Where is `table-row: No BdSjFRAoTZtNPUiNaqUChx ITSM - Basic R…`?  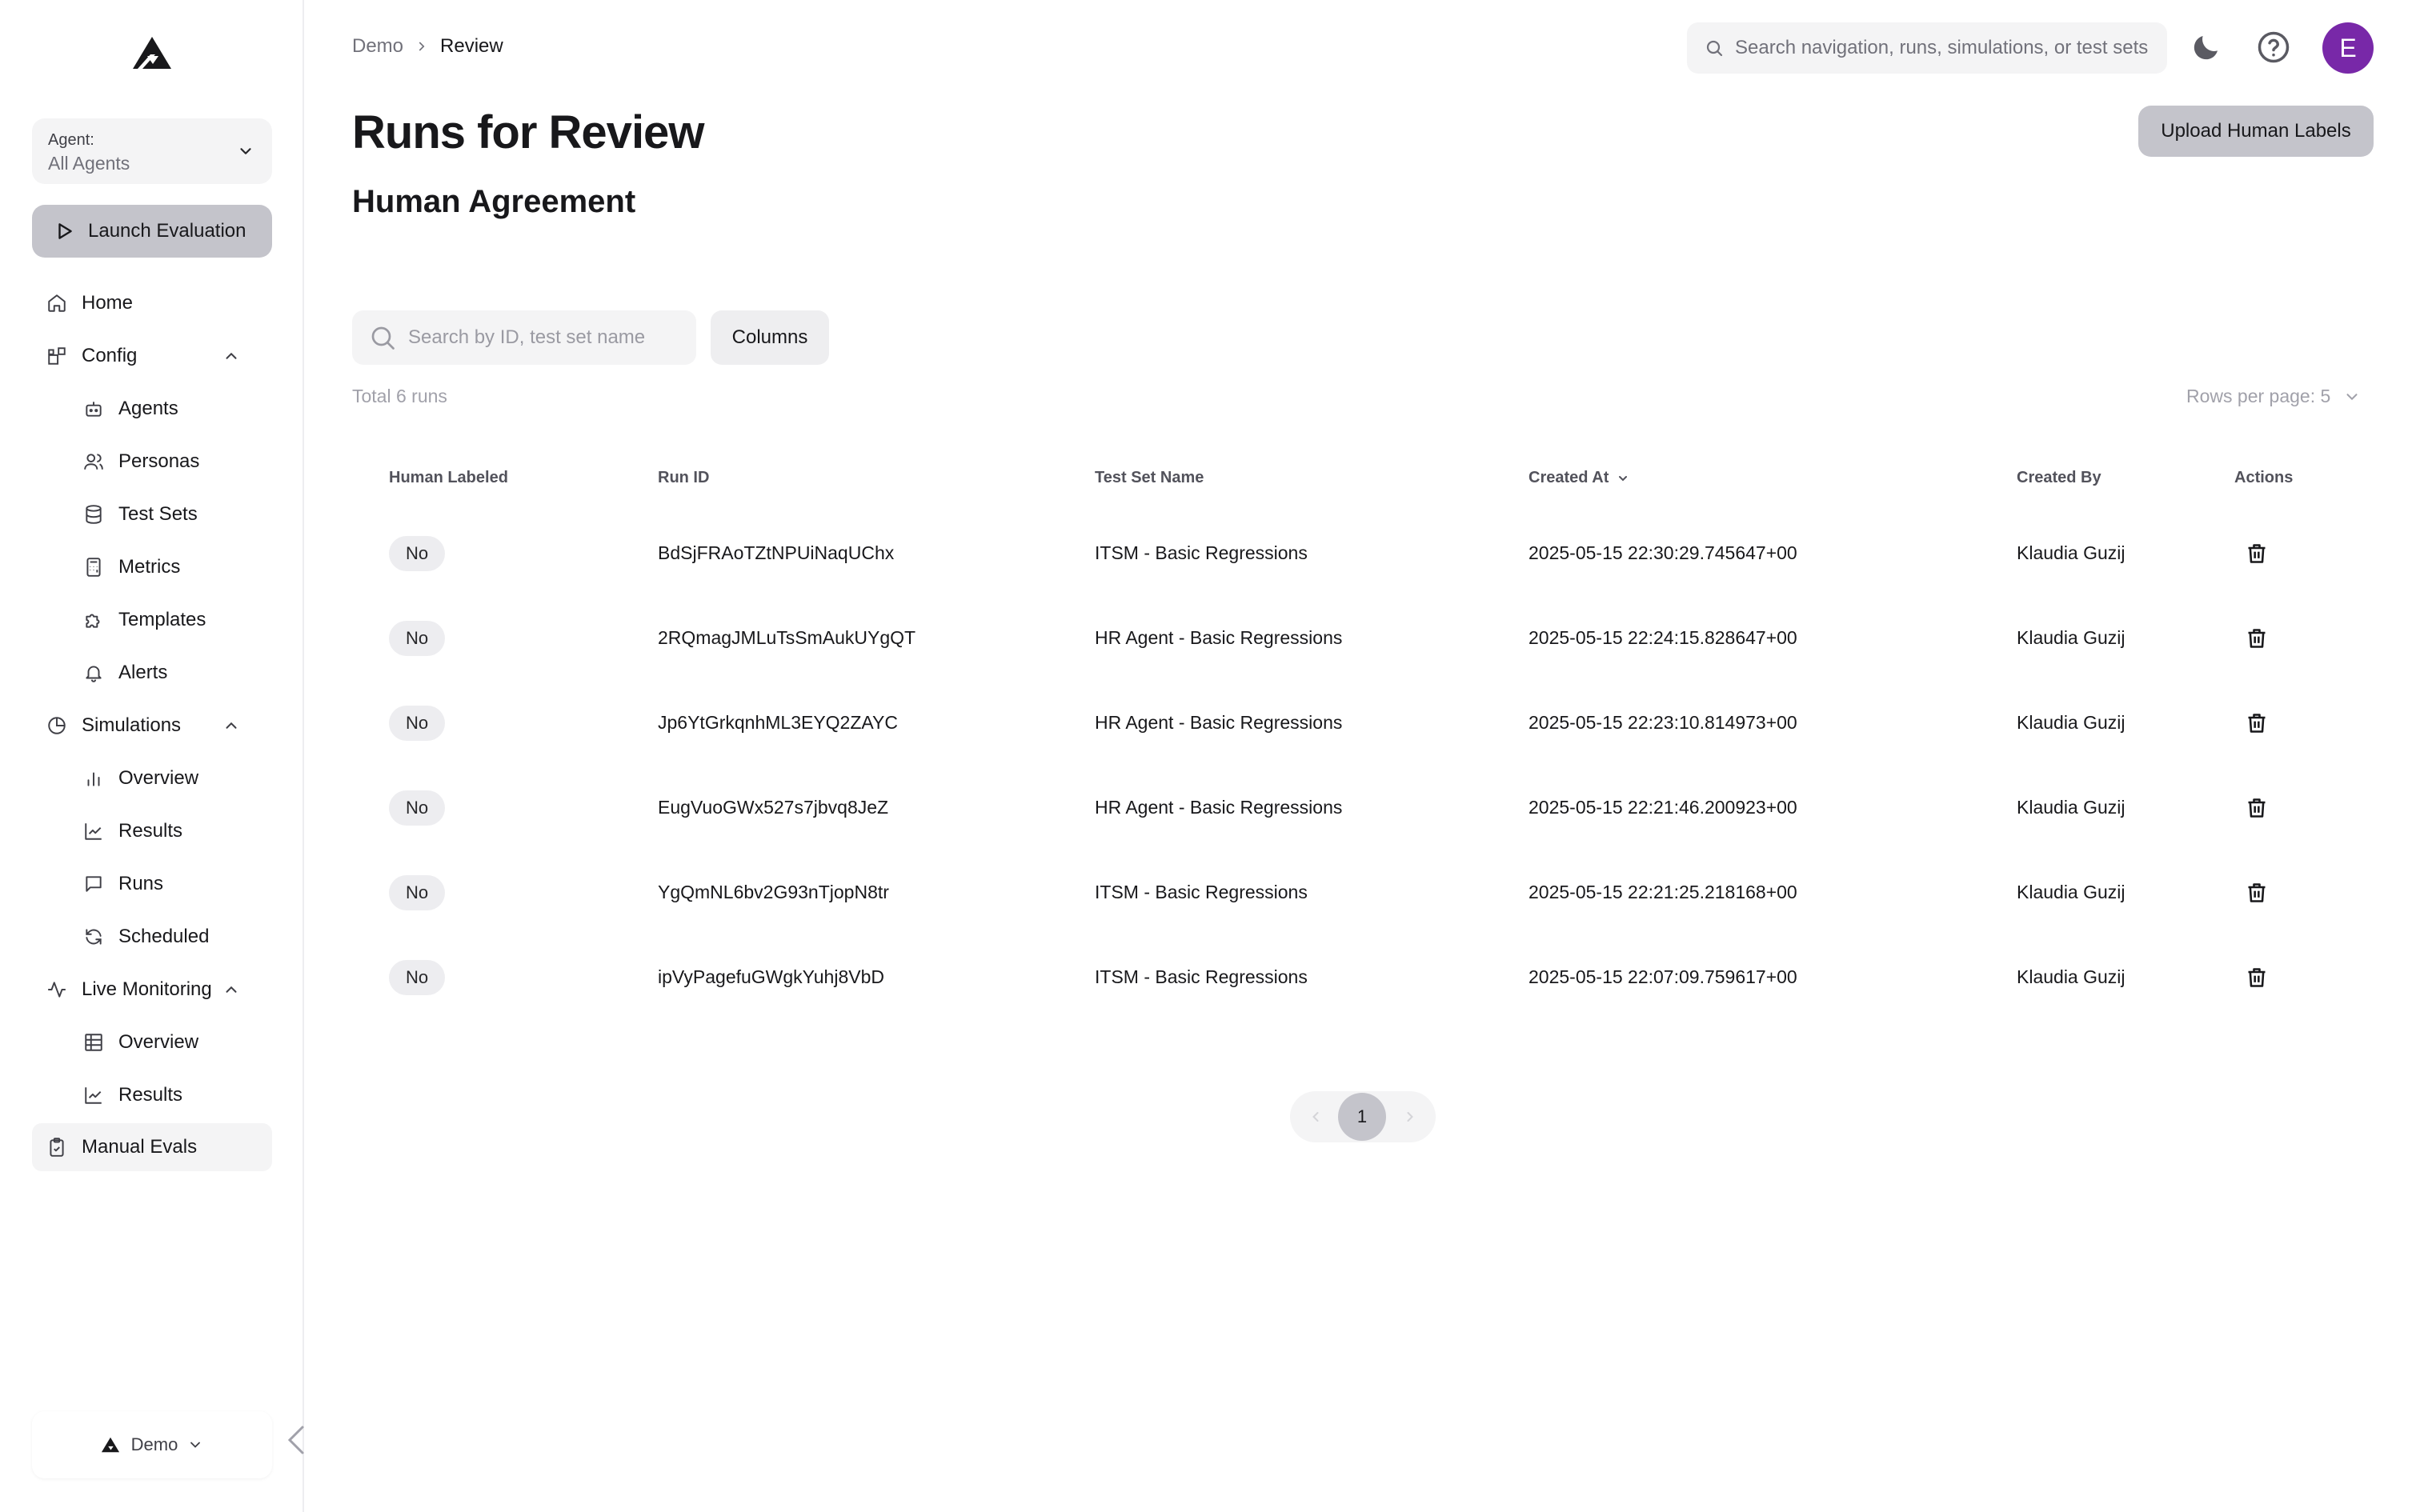
table-row: No BdSjFRAoTZtNPUiNaqUChx ITSM - Basic R… is located at coordinates (1368, 554).